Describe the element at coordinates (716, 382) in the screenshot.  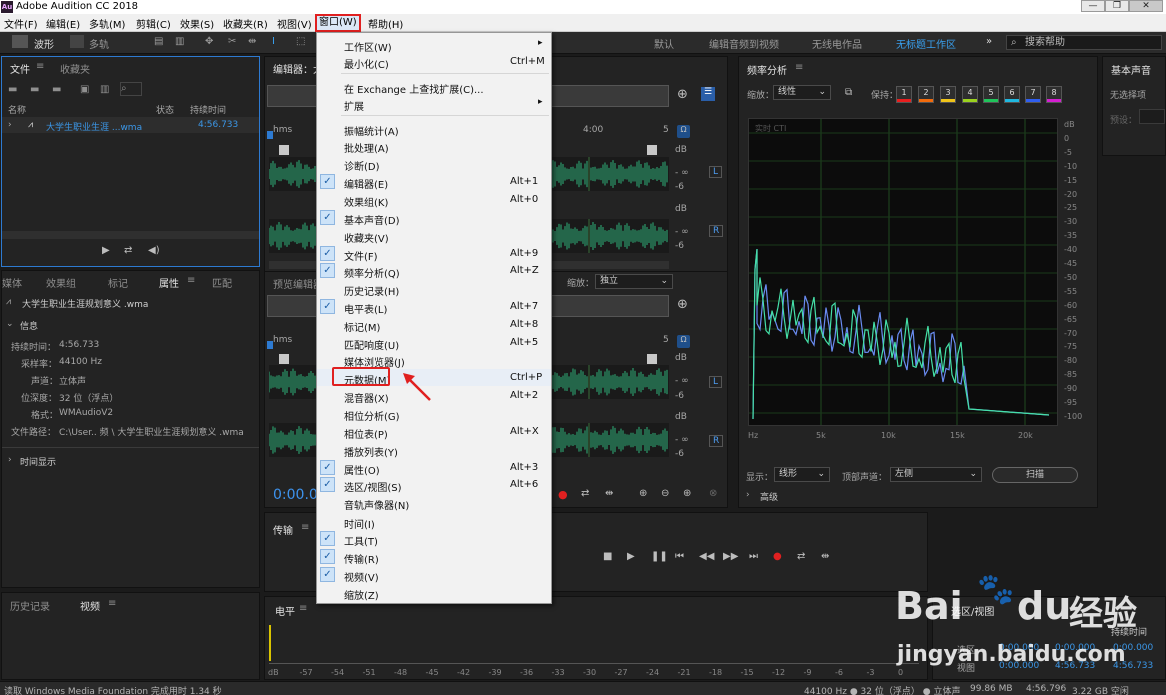
I see `preview-channel-left: L` at that location.